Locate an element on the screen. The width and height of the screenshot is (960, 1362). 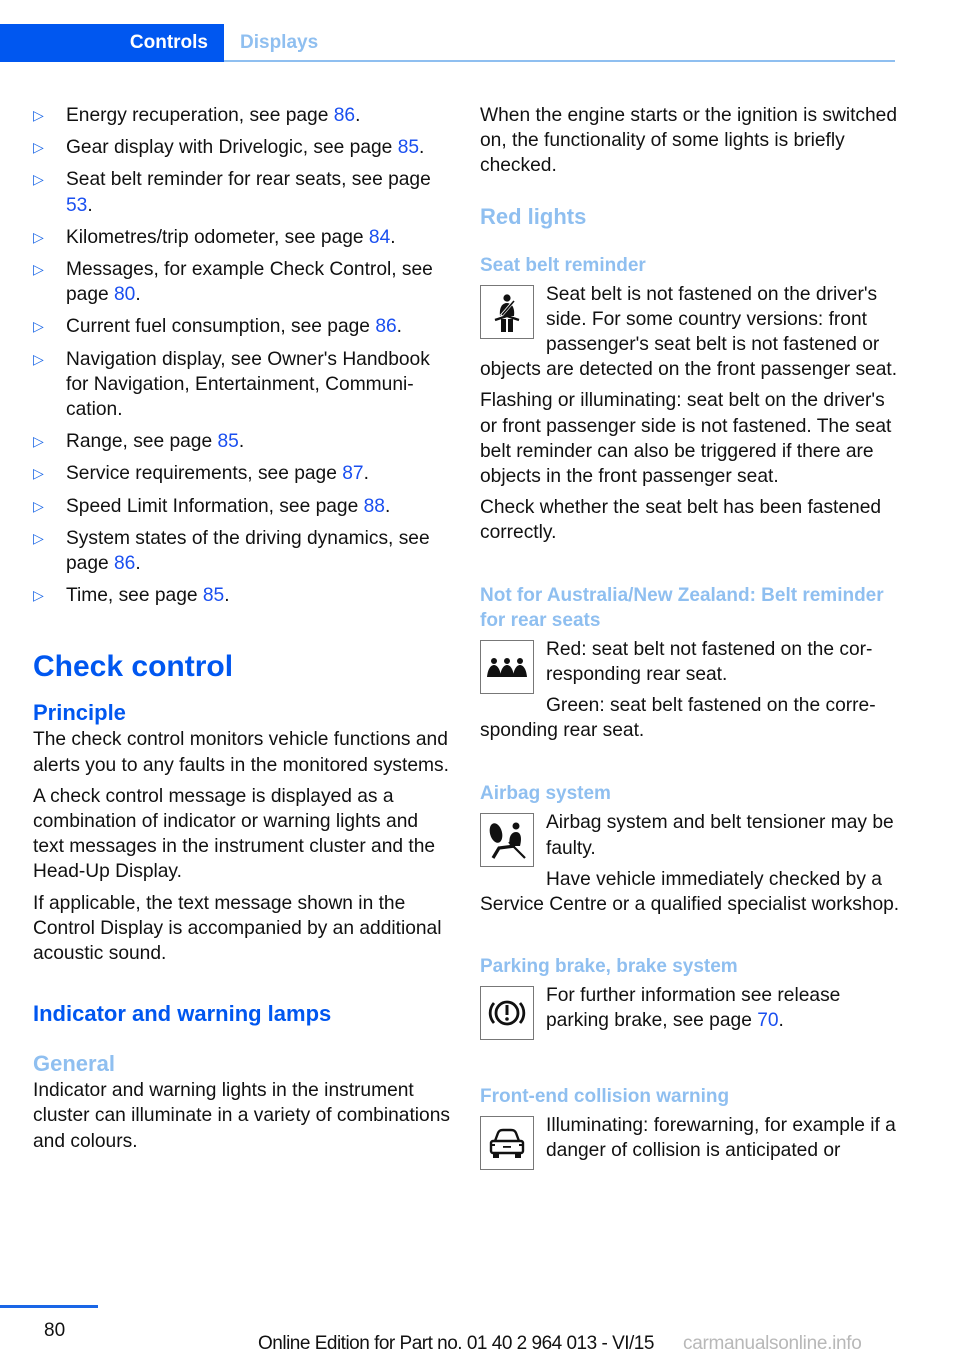
page-link: 80 is located at coordinates (124, 294).